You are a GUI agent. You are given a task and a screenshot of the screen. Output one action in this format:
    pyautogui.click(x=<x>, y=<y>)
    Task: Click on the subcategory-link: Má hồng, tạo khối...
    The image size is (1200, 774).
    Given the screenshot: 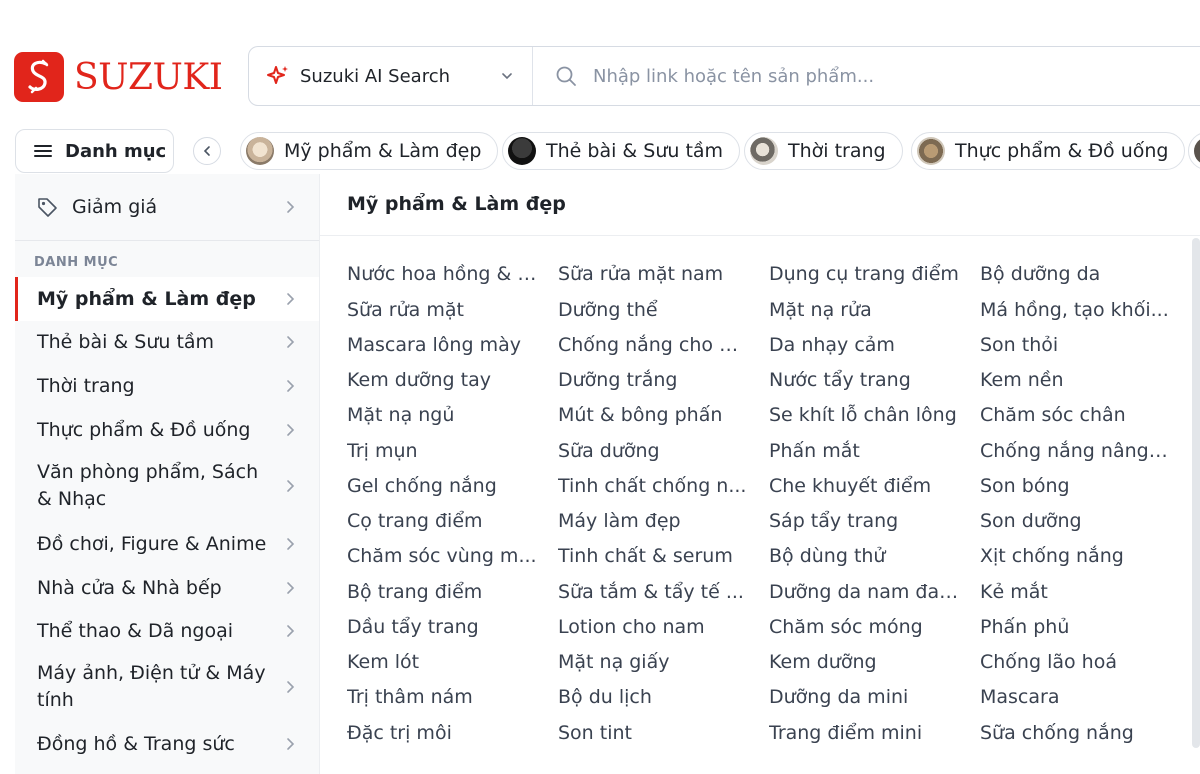 What is the action you would take?
    pyautogui.click(x=1075, y=310)
    